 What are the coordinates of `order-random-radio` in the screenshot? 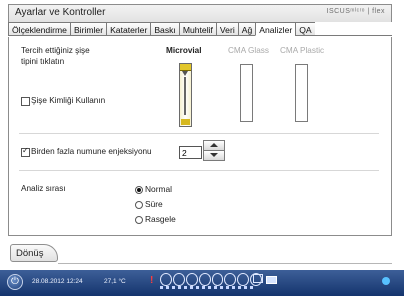 It's located at (139, 220).